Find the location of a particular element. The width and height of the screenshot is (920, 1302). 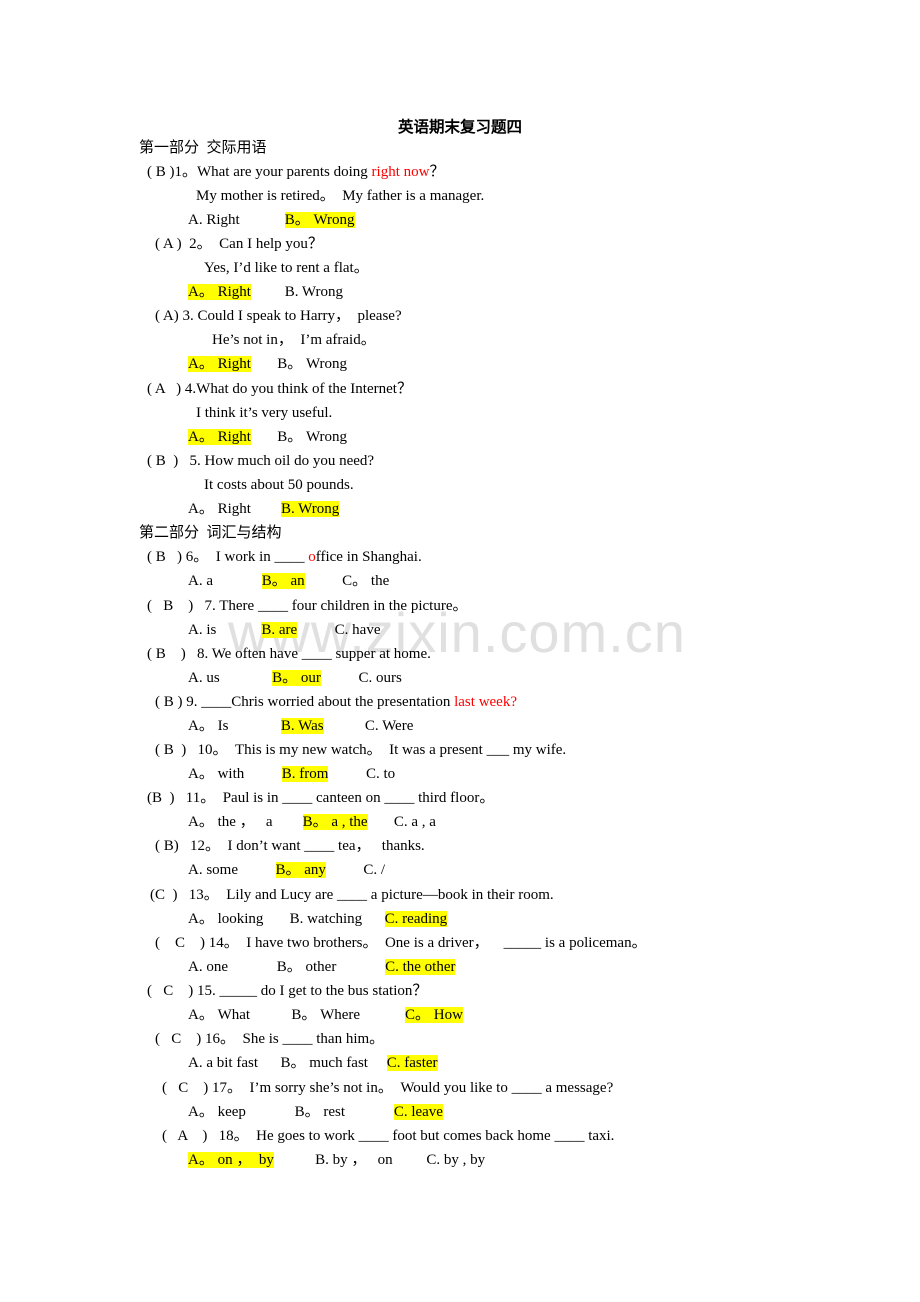

highlighted-answer: B。 a , the is located at coordinates (335, 822).